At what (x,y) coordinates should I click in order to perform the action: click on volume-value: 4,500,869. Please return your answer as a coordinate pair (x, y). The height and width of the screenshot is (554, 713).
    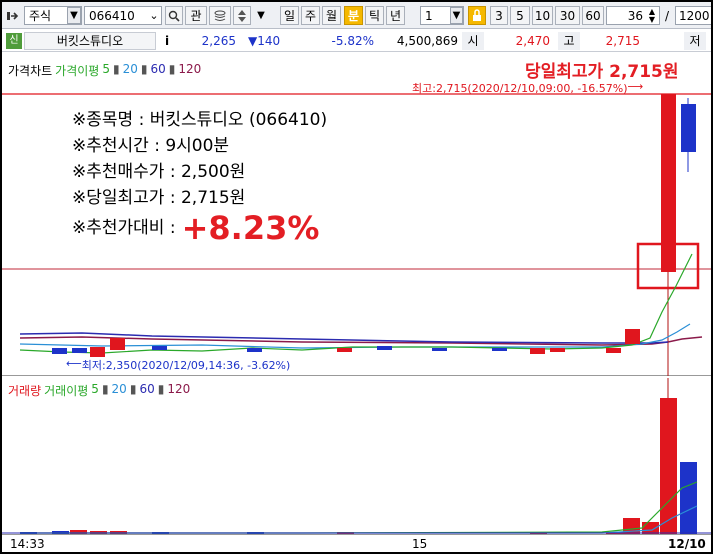
    Looking at the image, I should click on (427, 41).